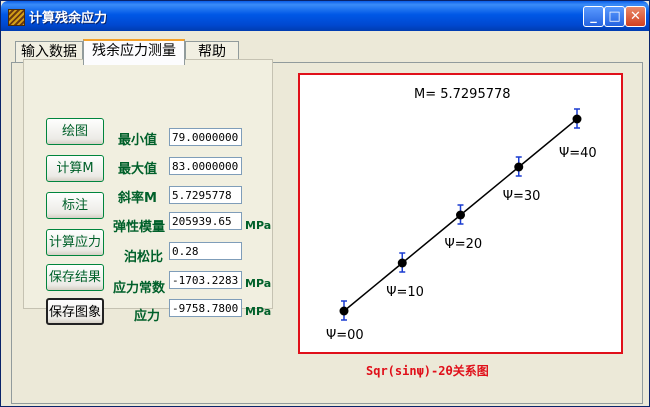 This screenshot has width=650, height=407. I want to click on tab-residual-stress: 残余应力测量, so click(134, 52).